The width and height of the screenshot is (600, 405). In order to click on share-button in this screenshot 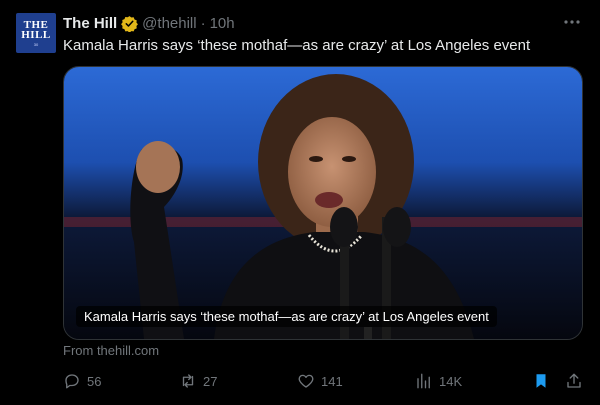, I will do `click(577, 381)`.